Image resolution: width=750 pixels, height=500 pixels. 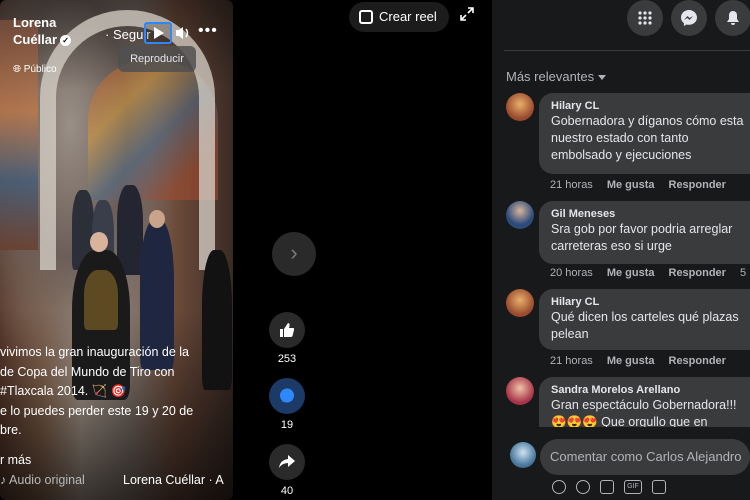 What do you see at coordinates (66, 41) in the screenshot?
I see `verified-badge-icon: ✓` at bounding box center [66, 41].